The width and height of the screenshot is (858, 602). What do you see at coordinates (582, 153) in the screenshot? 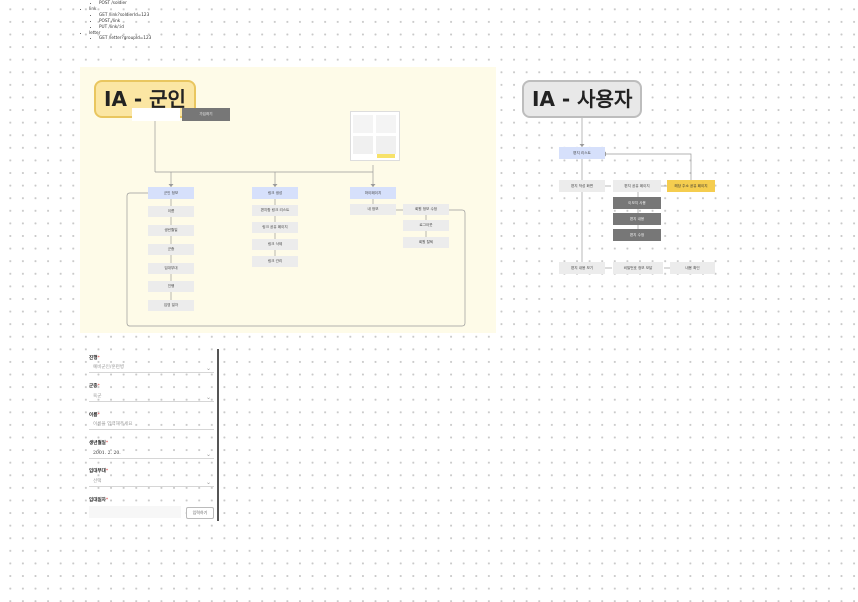
I see `ia-user-root-node: 편지 리스트` at bounding box center [582, 153].